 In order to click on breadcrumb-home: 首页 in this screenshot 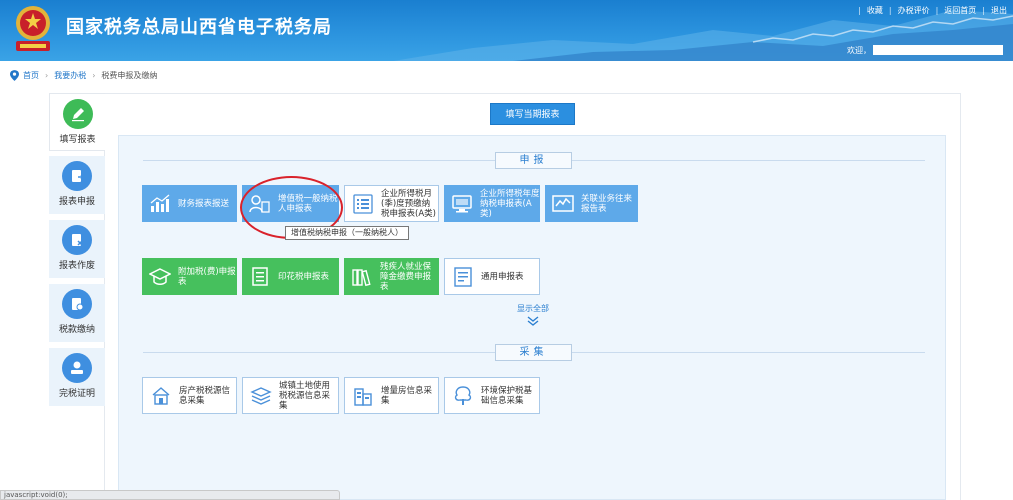, I will do `click(31, 75)`.